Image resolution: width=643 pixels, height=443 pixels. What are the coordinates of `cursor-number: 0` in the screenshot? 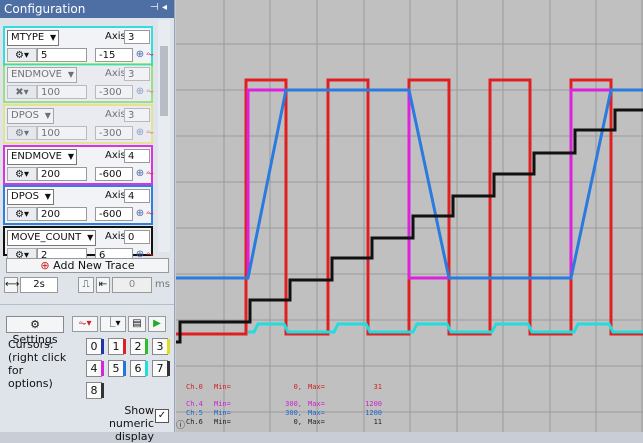 It's located at (94, 346).